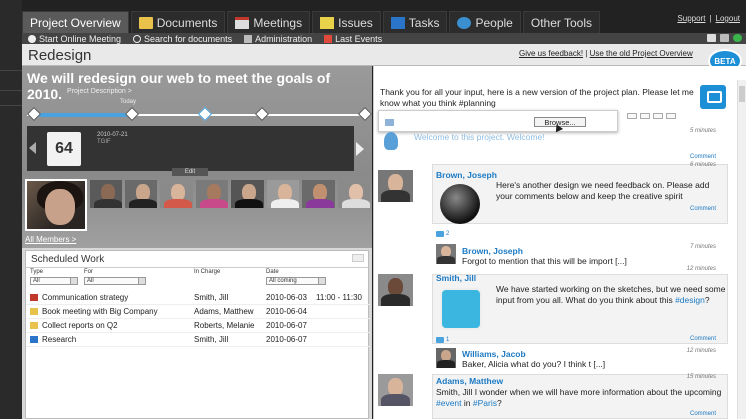 Image resolution: width=746 pixels, height=419 pixels. I want to click on search-documents-label: Search for documents, so click(188, 38).